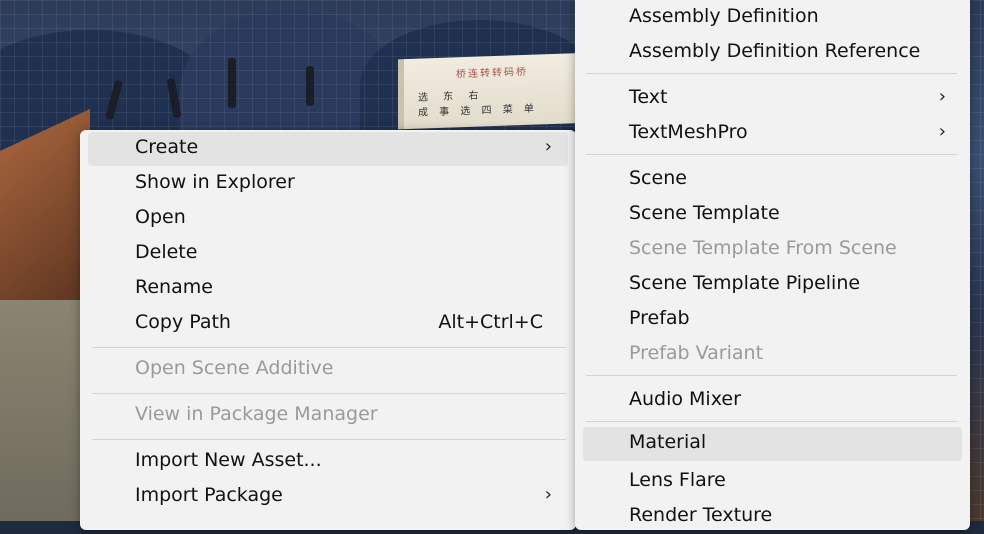 The image size is (984, 534). What do you see at coordinates (183, 322) in the screenshot?
I see `menu-item-label: Copy Path` at bounding box center [183, 322].